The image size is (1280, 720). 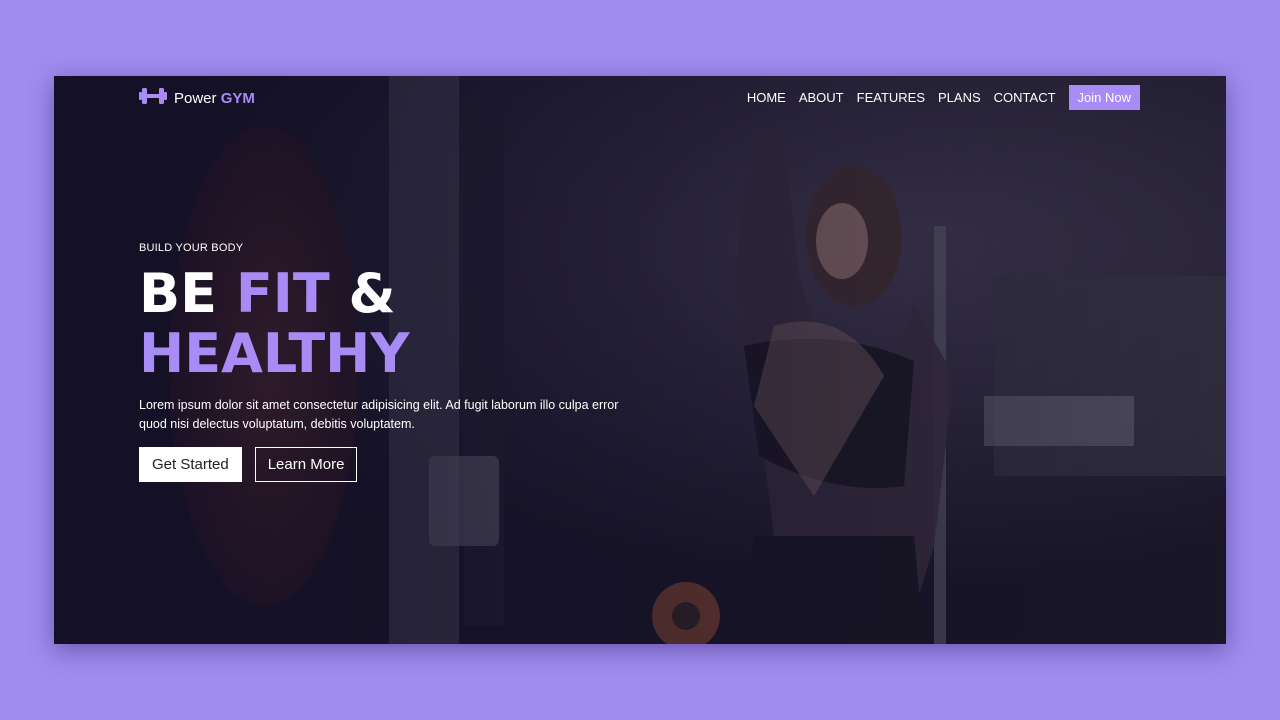 What do you see at coordinates (153, 98) in the screenshot?
I see `dumbbell-icon` at bounding box center [153, 98].